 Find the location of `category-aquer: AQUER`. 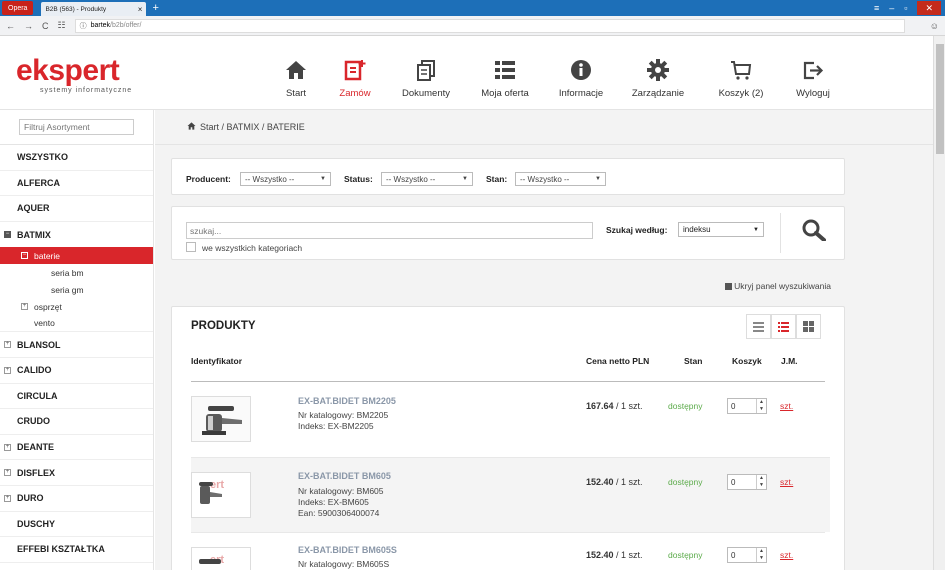

category-aquer: AQUER is located at coordinates (76, 209).